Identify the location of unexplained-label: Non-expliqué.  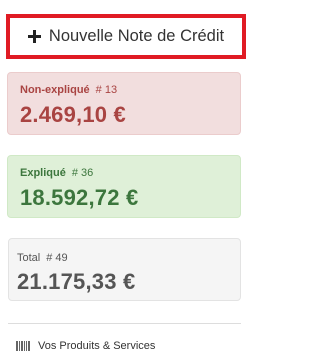
(55, 90).